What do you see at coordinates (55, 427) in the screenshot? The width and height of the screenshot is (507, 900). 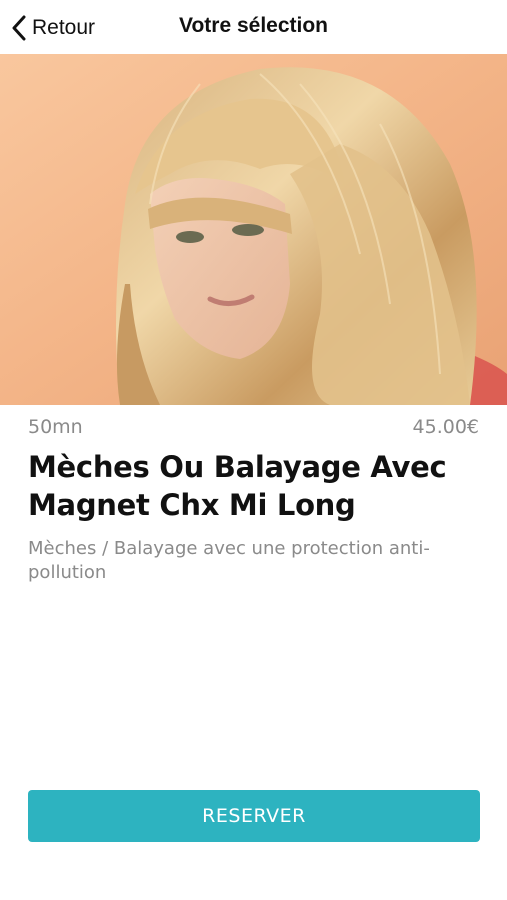 I see `service-duration: 50mn` at bounding box center [55, 427].